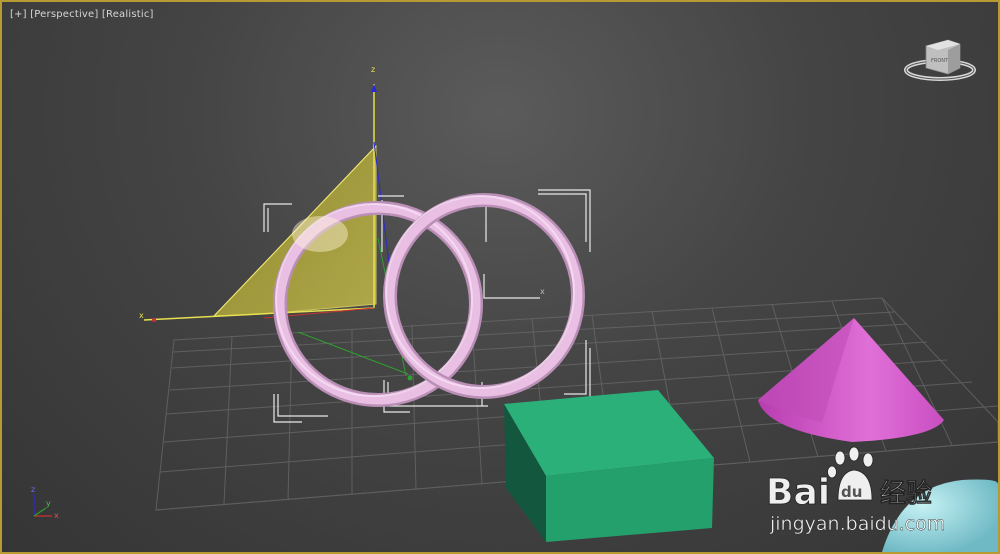  I want to click on bracket-axis-x-label: x, so click(542, 291).